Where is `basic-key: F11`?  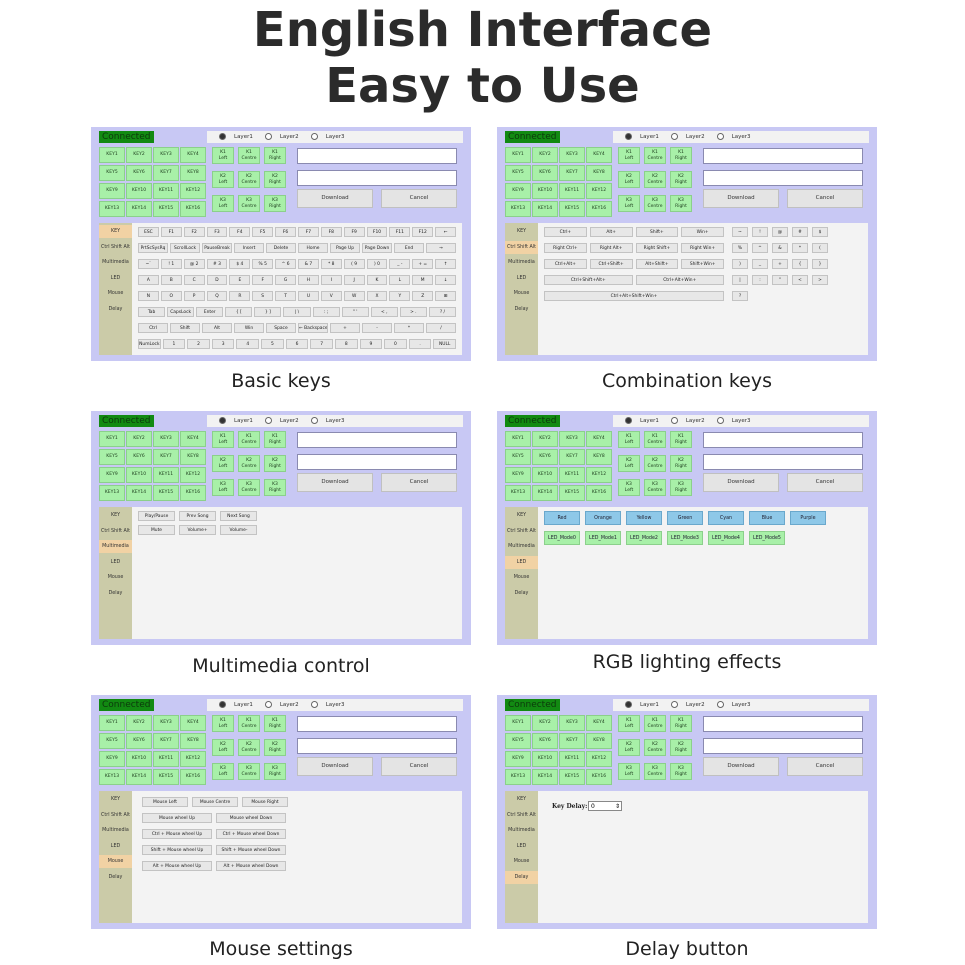 basic-key: F11 is located at coordinates (400, 232).